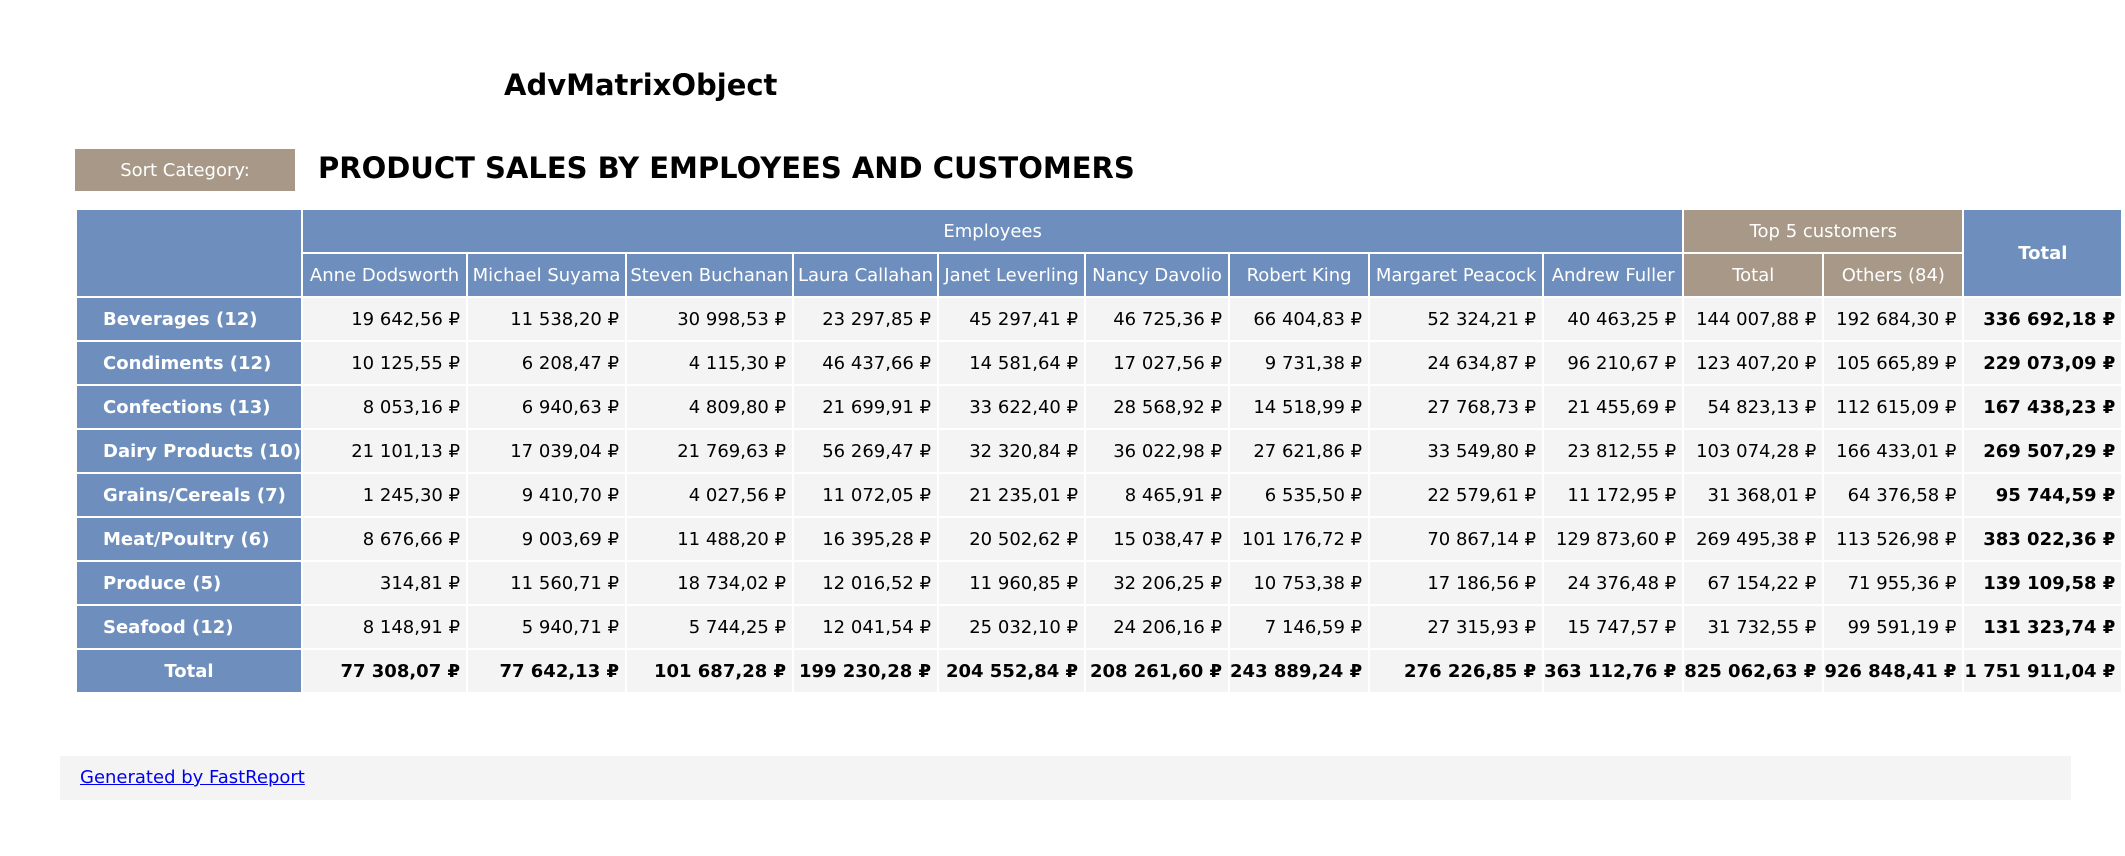 The width and height of the screenshot is (2125, 856). What do you see at coordinates (866, 407) in the screenshot?
I see `value-cell: 21 699,91 ₽` at bounding box center [866, 407].